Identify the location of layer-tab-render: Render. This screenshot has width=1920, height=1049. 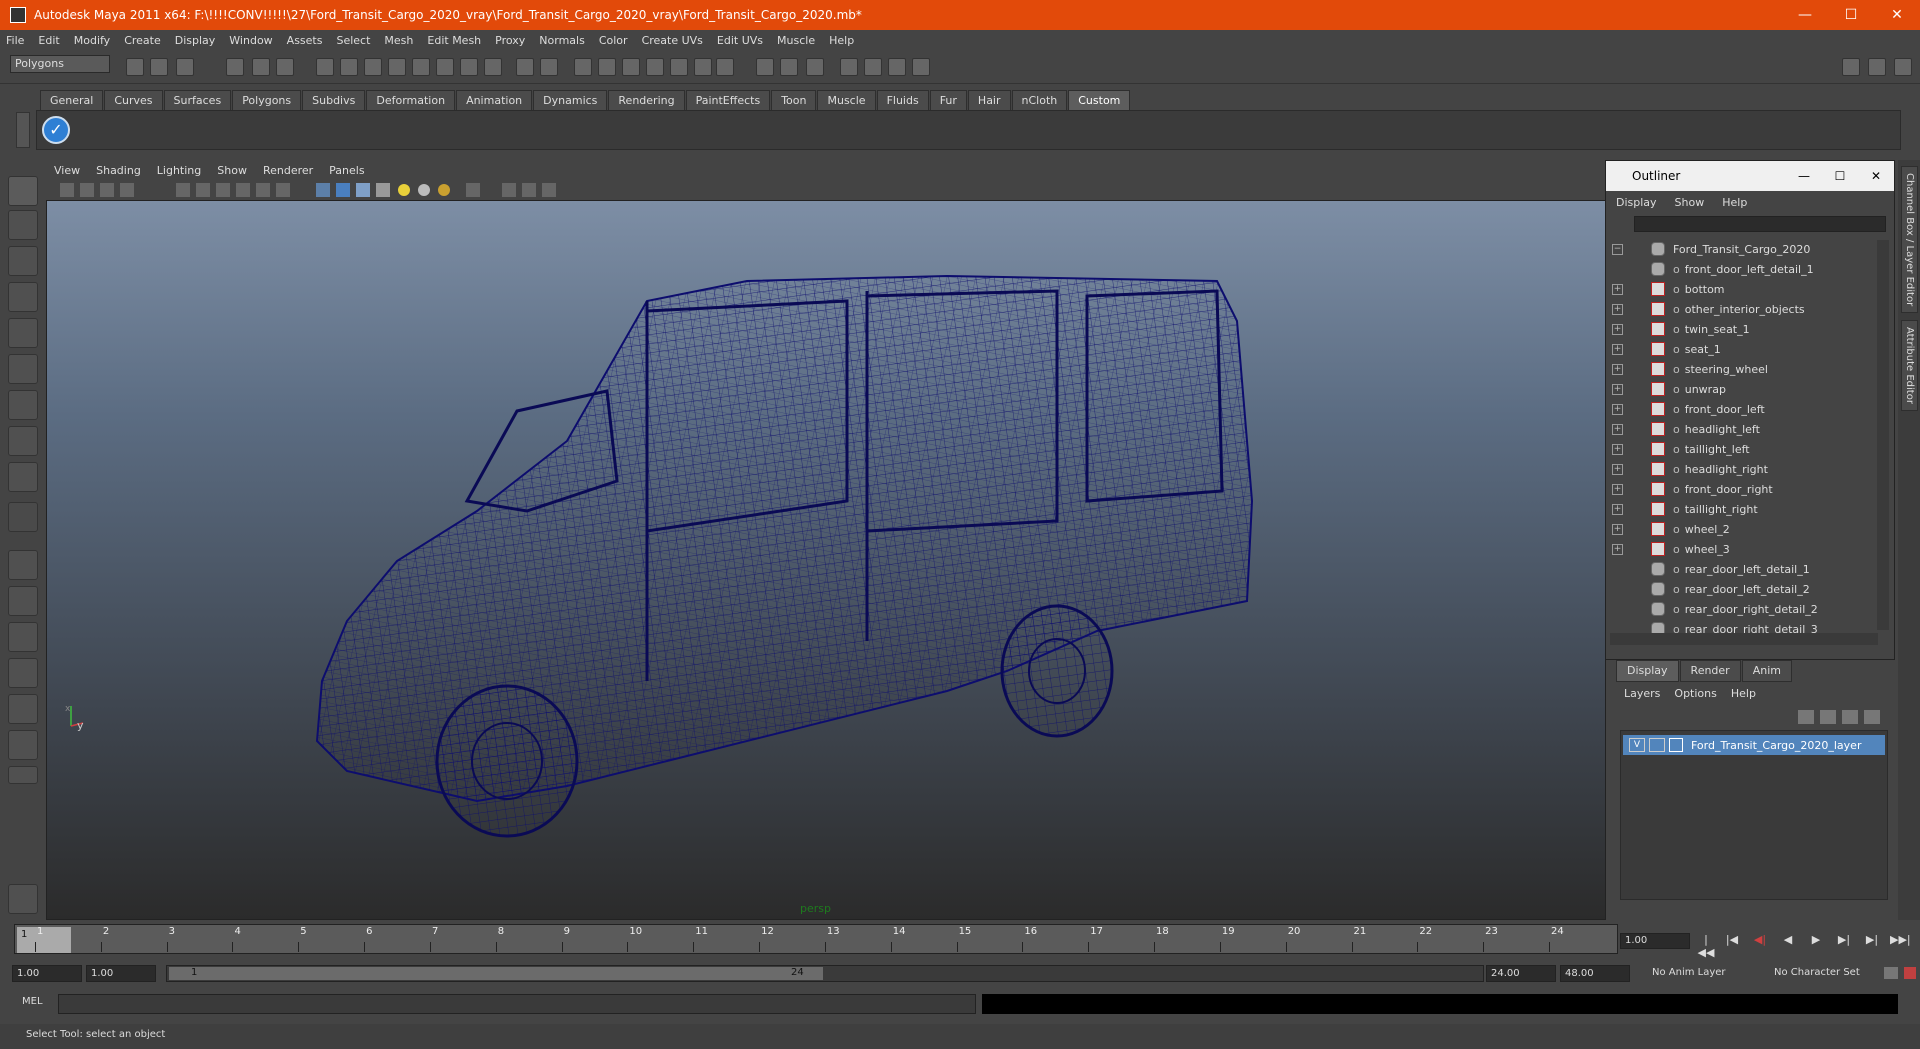
(1710, 671).